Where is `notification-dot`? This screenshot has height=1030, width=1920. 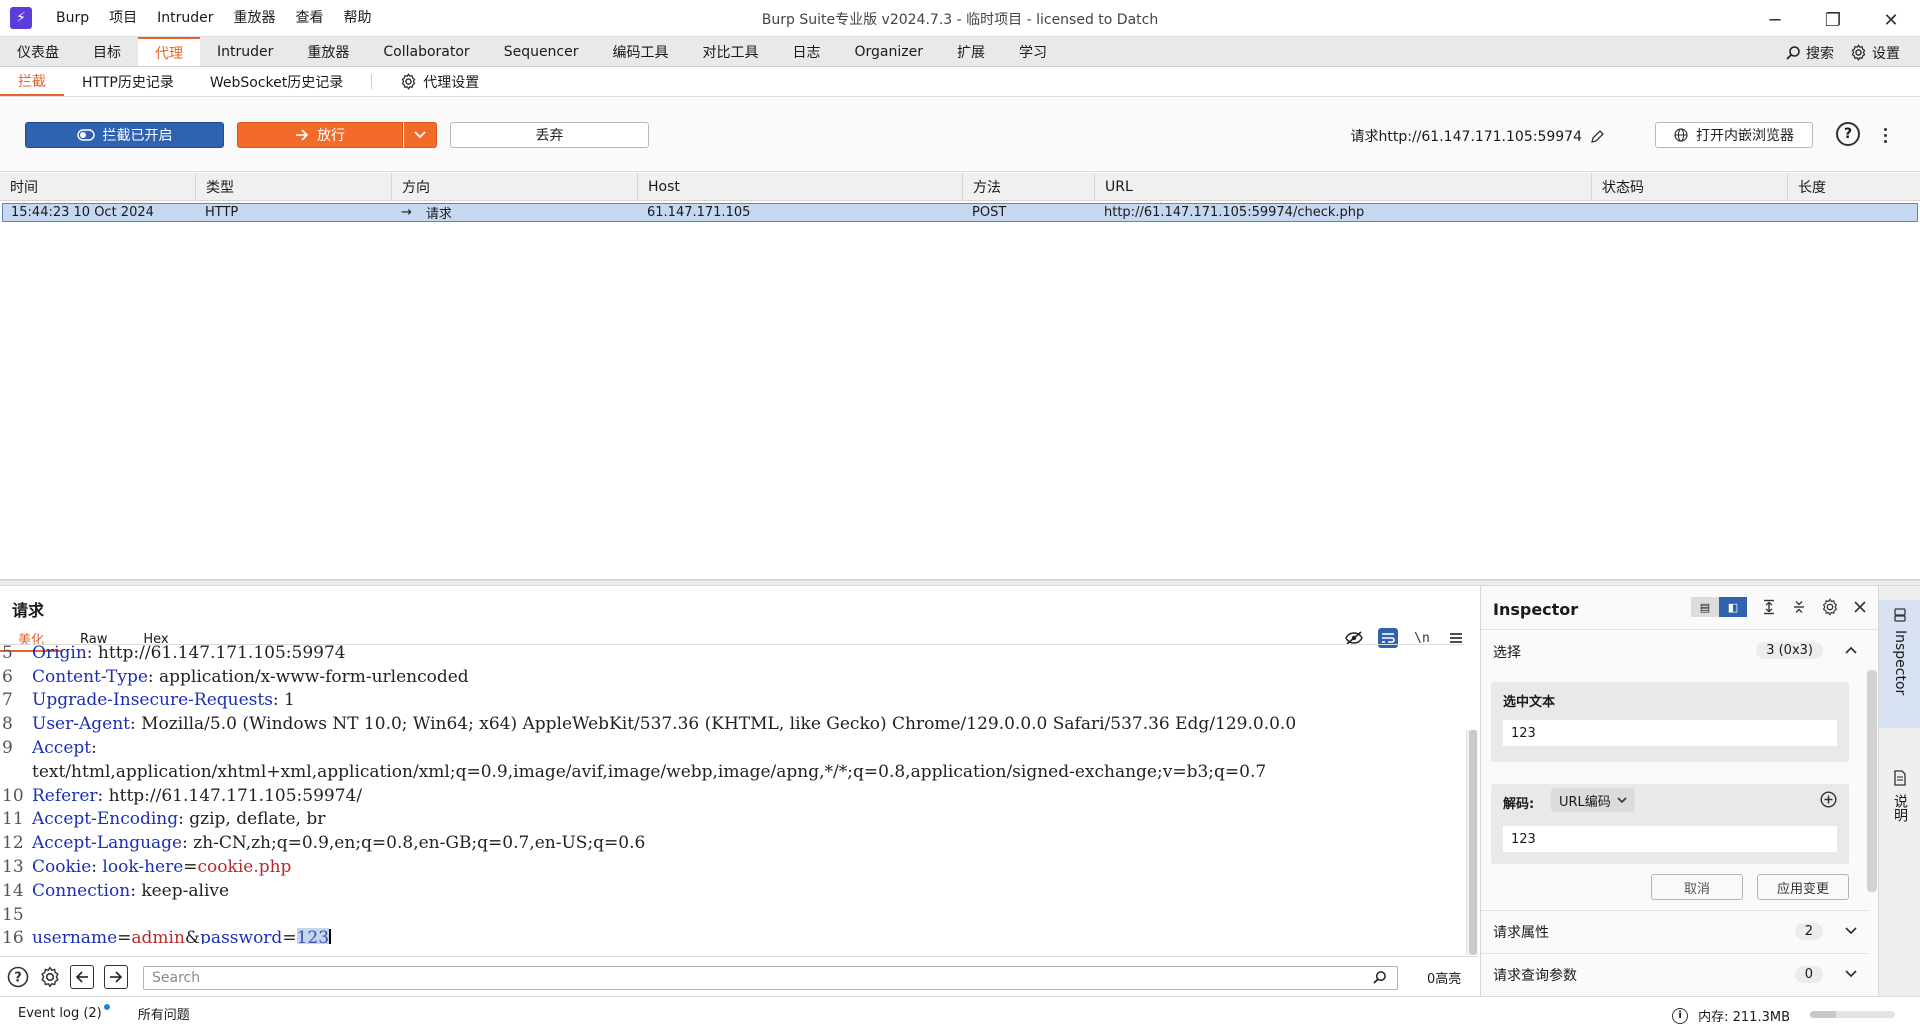 notification-dot is located at coordinates (106, 1007).